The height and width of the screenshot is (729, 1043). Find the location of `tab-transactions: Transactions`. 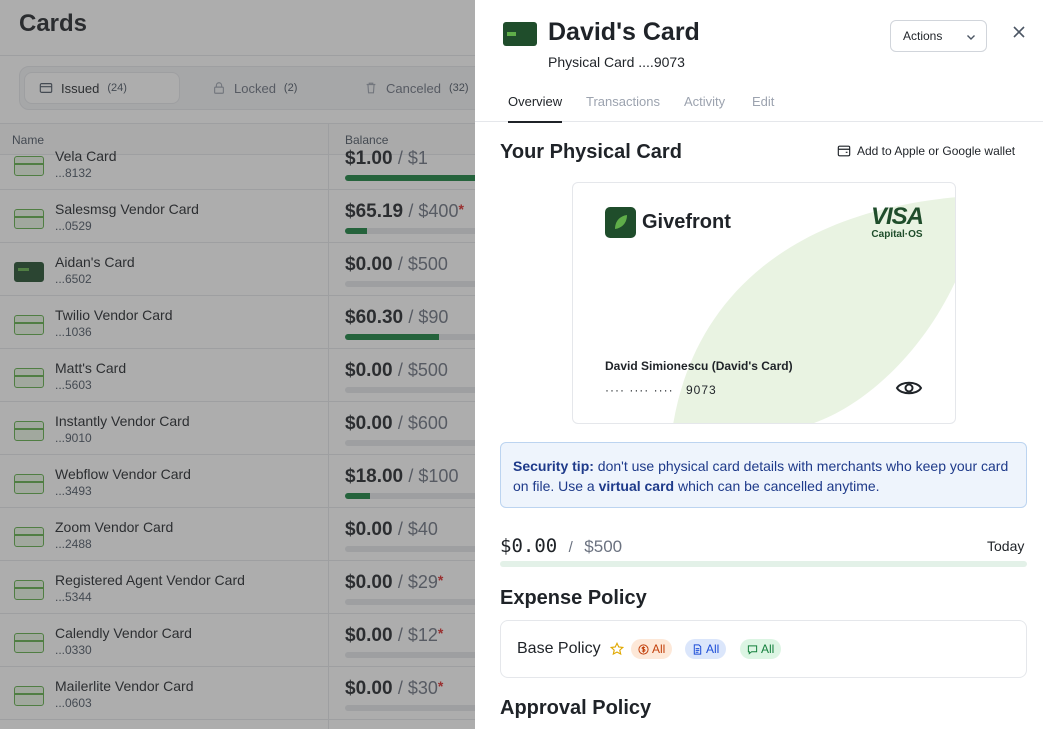

tab-transactions: Transactions is located at coordinates (623, 107).